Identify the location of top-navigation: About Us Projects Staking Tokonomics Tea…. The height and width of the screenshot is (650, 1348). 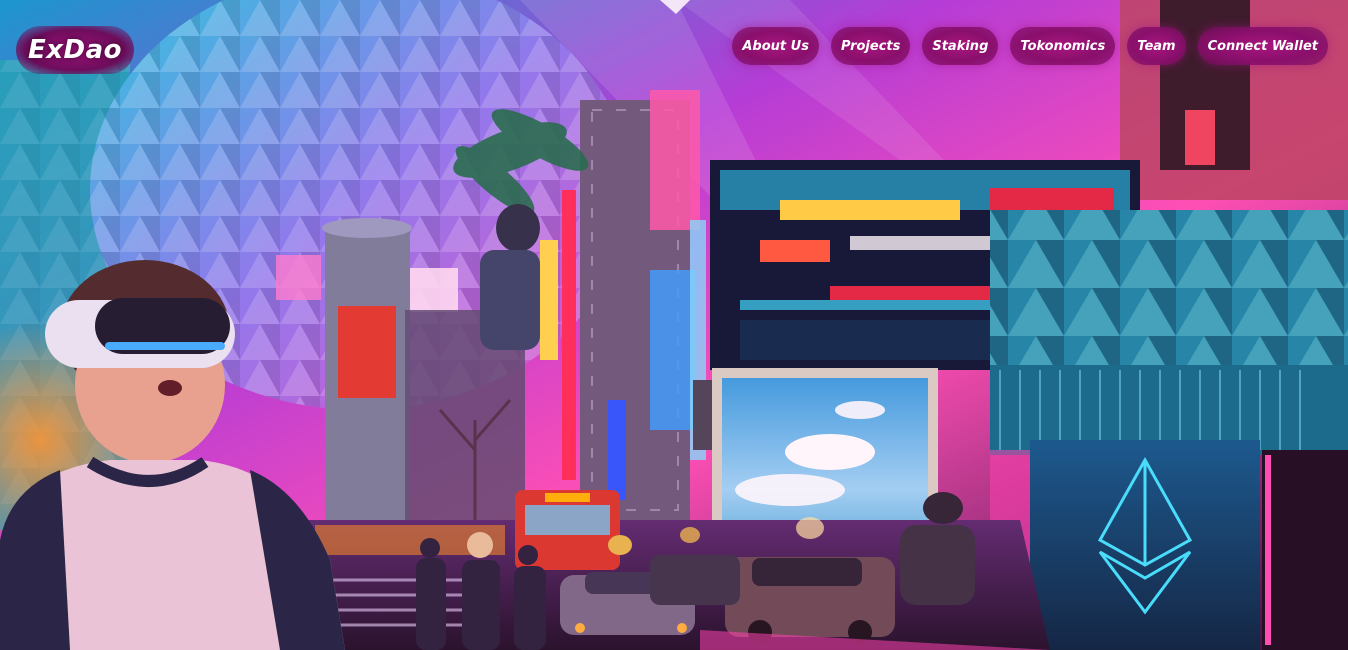
(1030, 46).